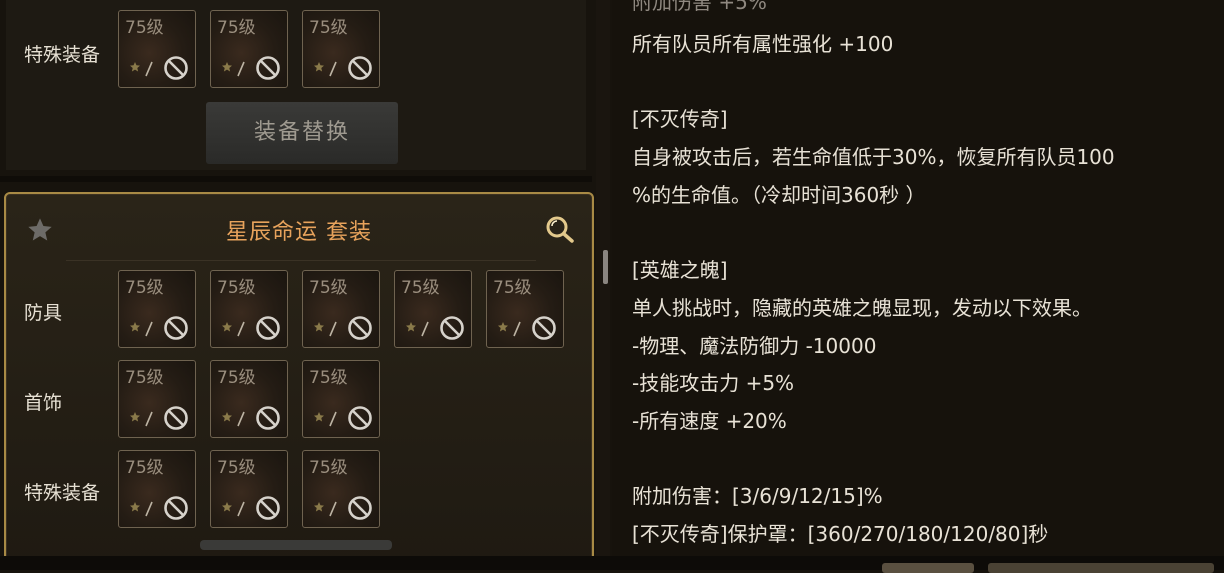  Describe the element at coordinates (873, 157) in the screenshot. I see `description-line: 自身被攻击后，若生命值低于30%，恢复所有队员100` at that location.